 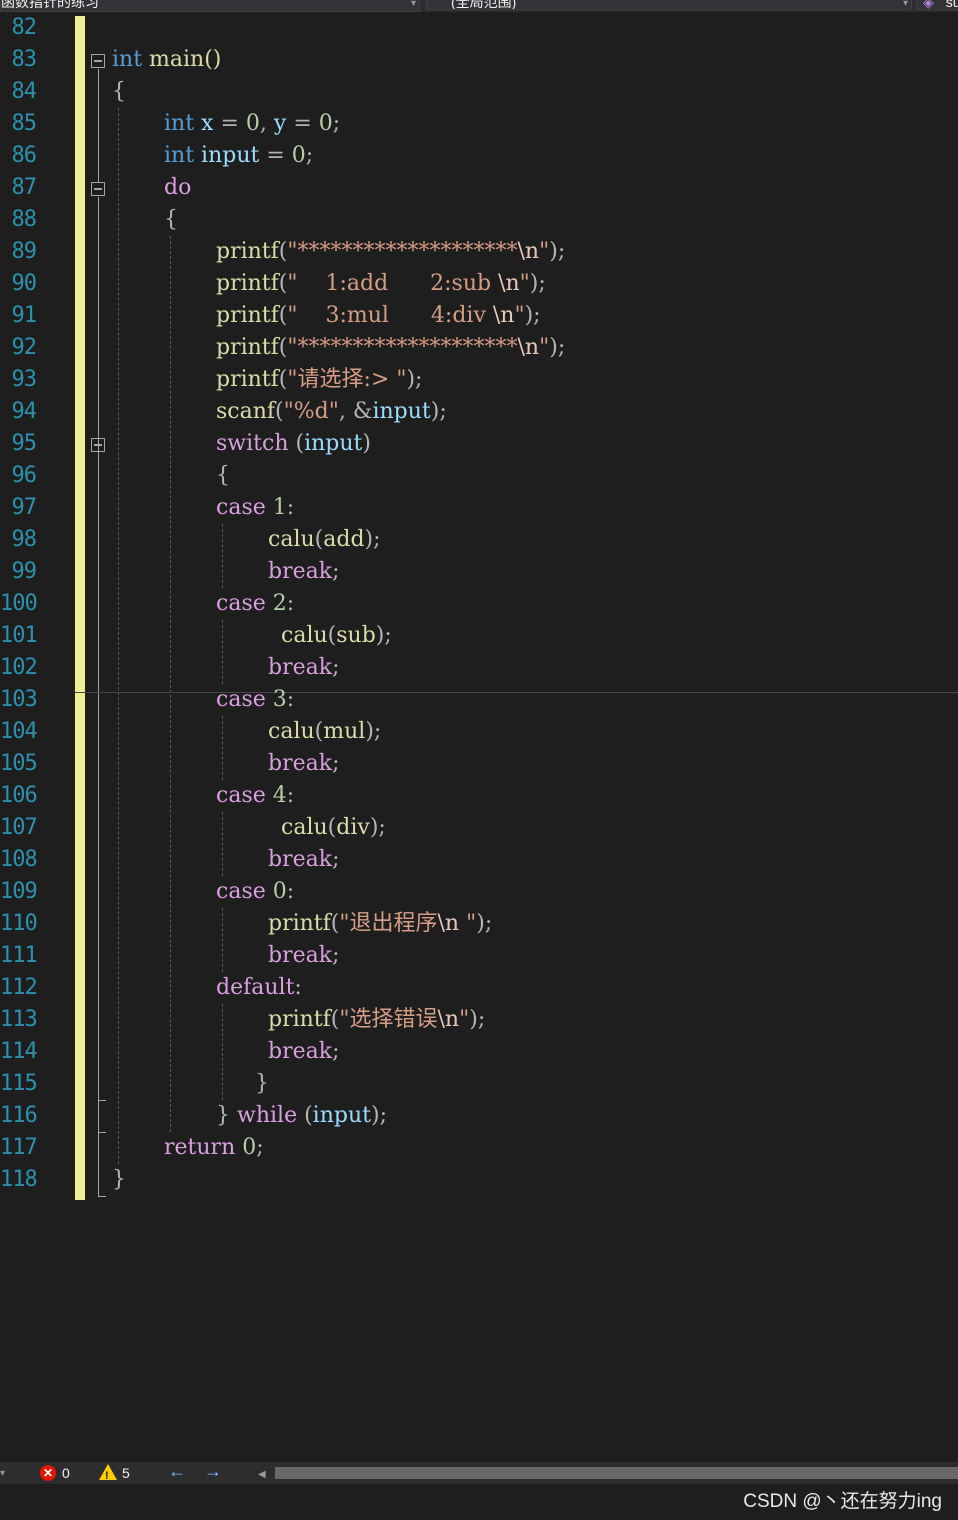 I want to click on cube-icon: ◈, so click(x=928, y=5).